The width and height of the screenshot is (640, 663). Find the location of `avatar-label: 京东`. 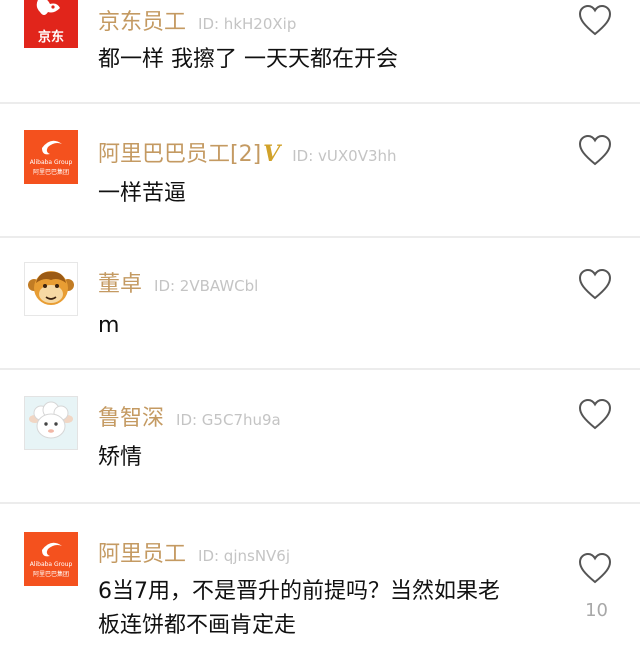

avatar-label: 京东 is located at coordinates (50, 37).